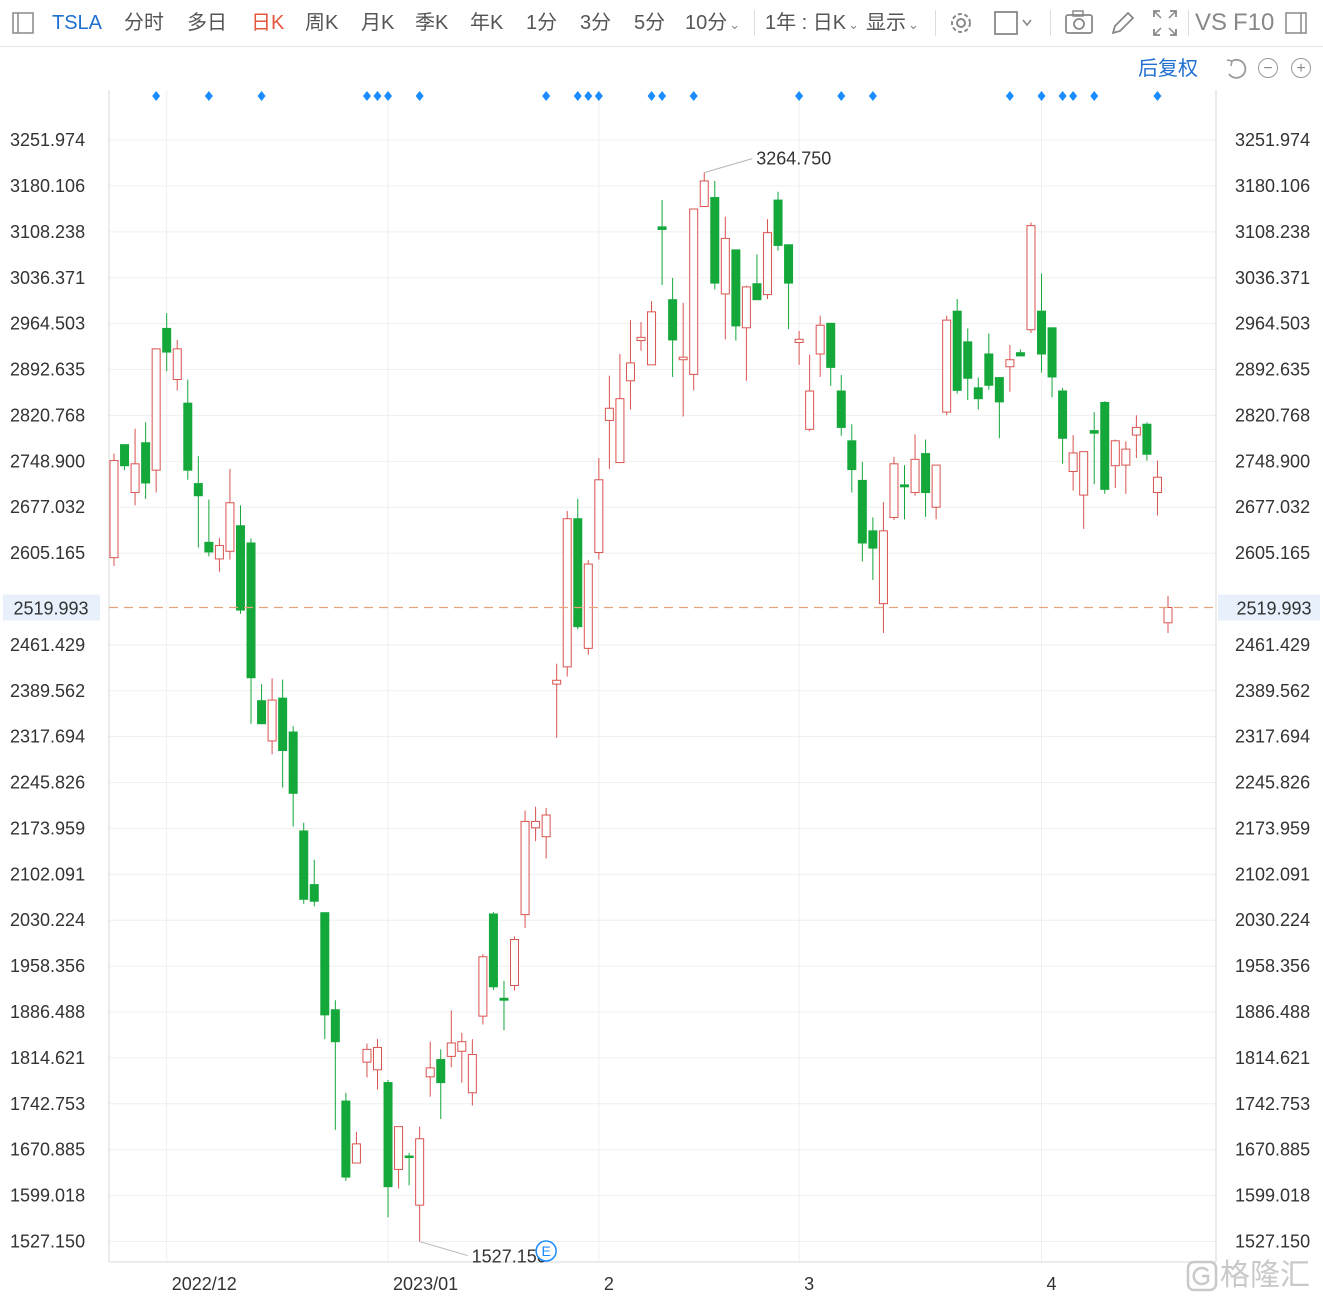  What do you see at coordinates (1272, 828) in the screenshot?
I see `y-tick-right: 2173.959` at bounding box center [1272, 828].